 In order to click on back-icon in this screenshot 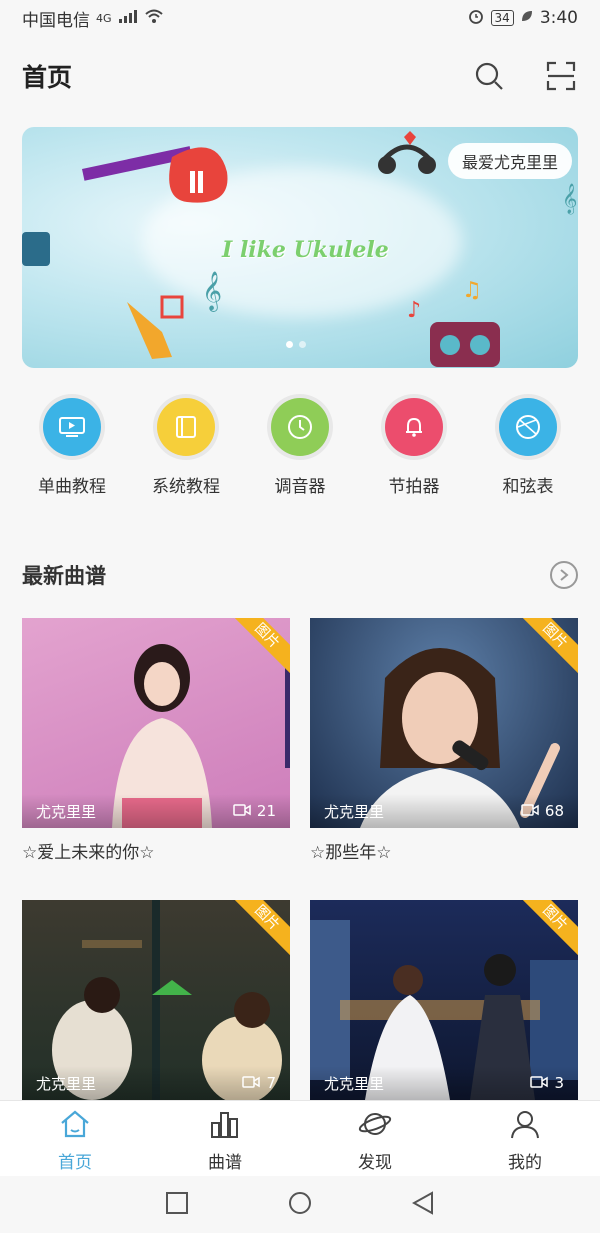, I will do `click(422, 1204)`.